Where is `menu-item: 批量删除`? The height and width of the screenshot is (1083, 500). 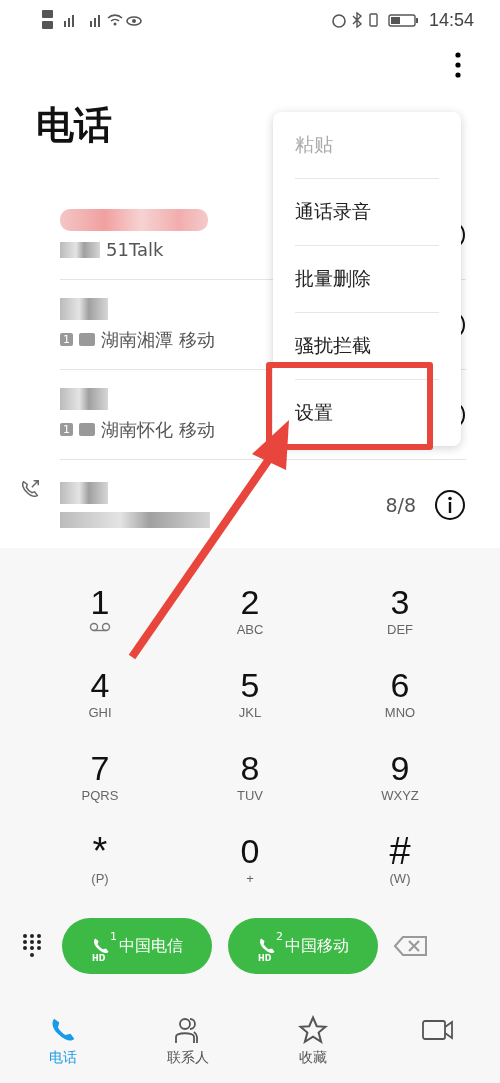 menu-item: 批量删除 is located at coordinates (367, 278).